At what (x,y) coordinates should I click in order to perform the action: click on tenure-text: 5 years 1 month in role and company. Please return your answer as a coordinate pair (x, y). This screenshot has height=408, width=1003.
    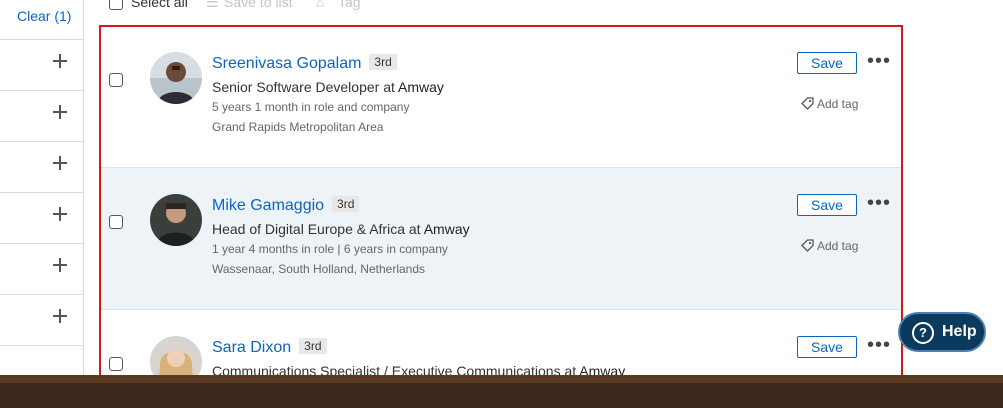
    Looking at the image, I should click on (311, 107).